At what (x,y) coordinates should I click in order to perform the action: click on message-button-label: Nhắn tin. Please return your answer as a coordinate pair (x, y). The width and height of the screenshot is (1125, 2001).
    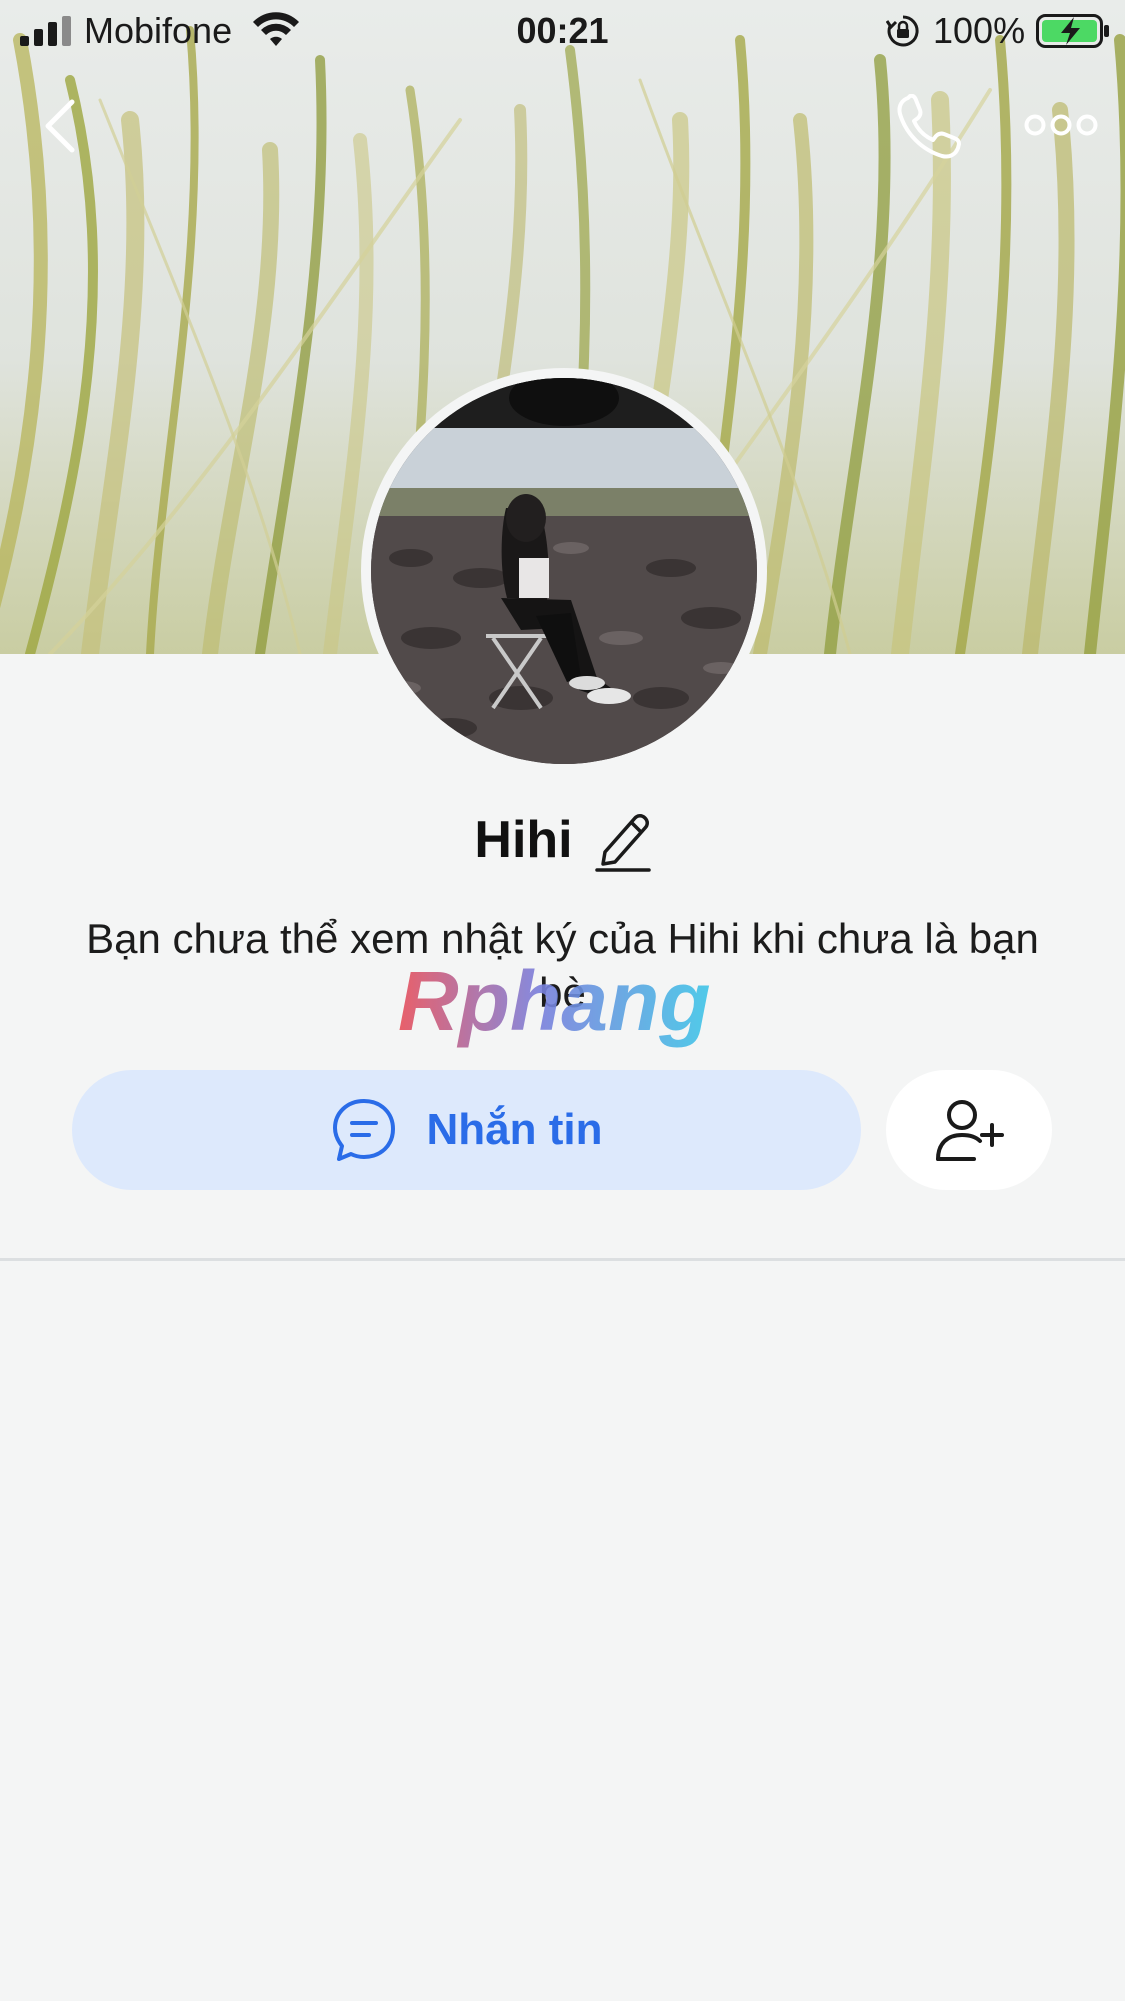
    Looking at the image, I should click on (514, 1129).